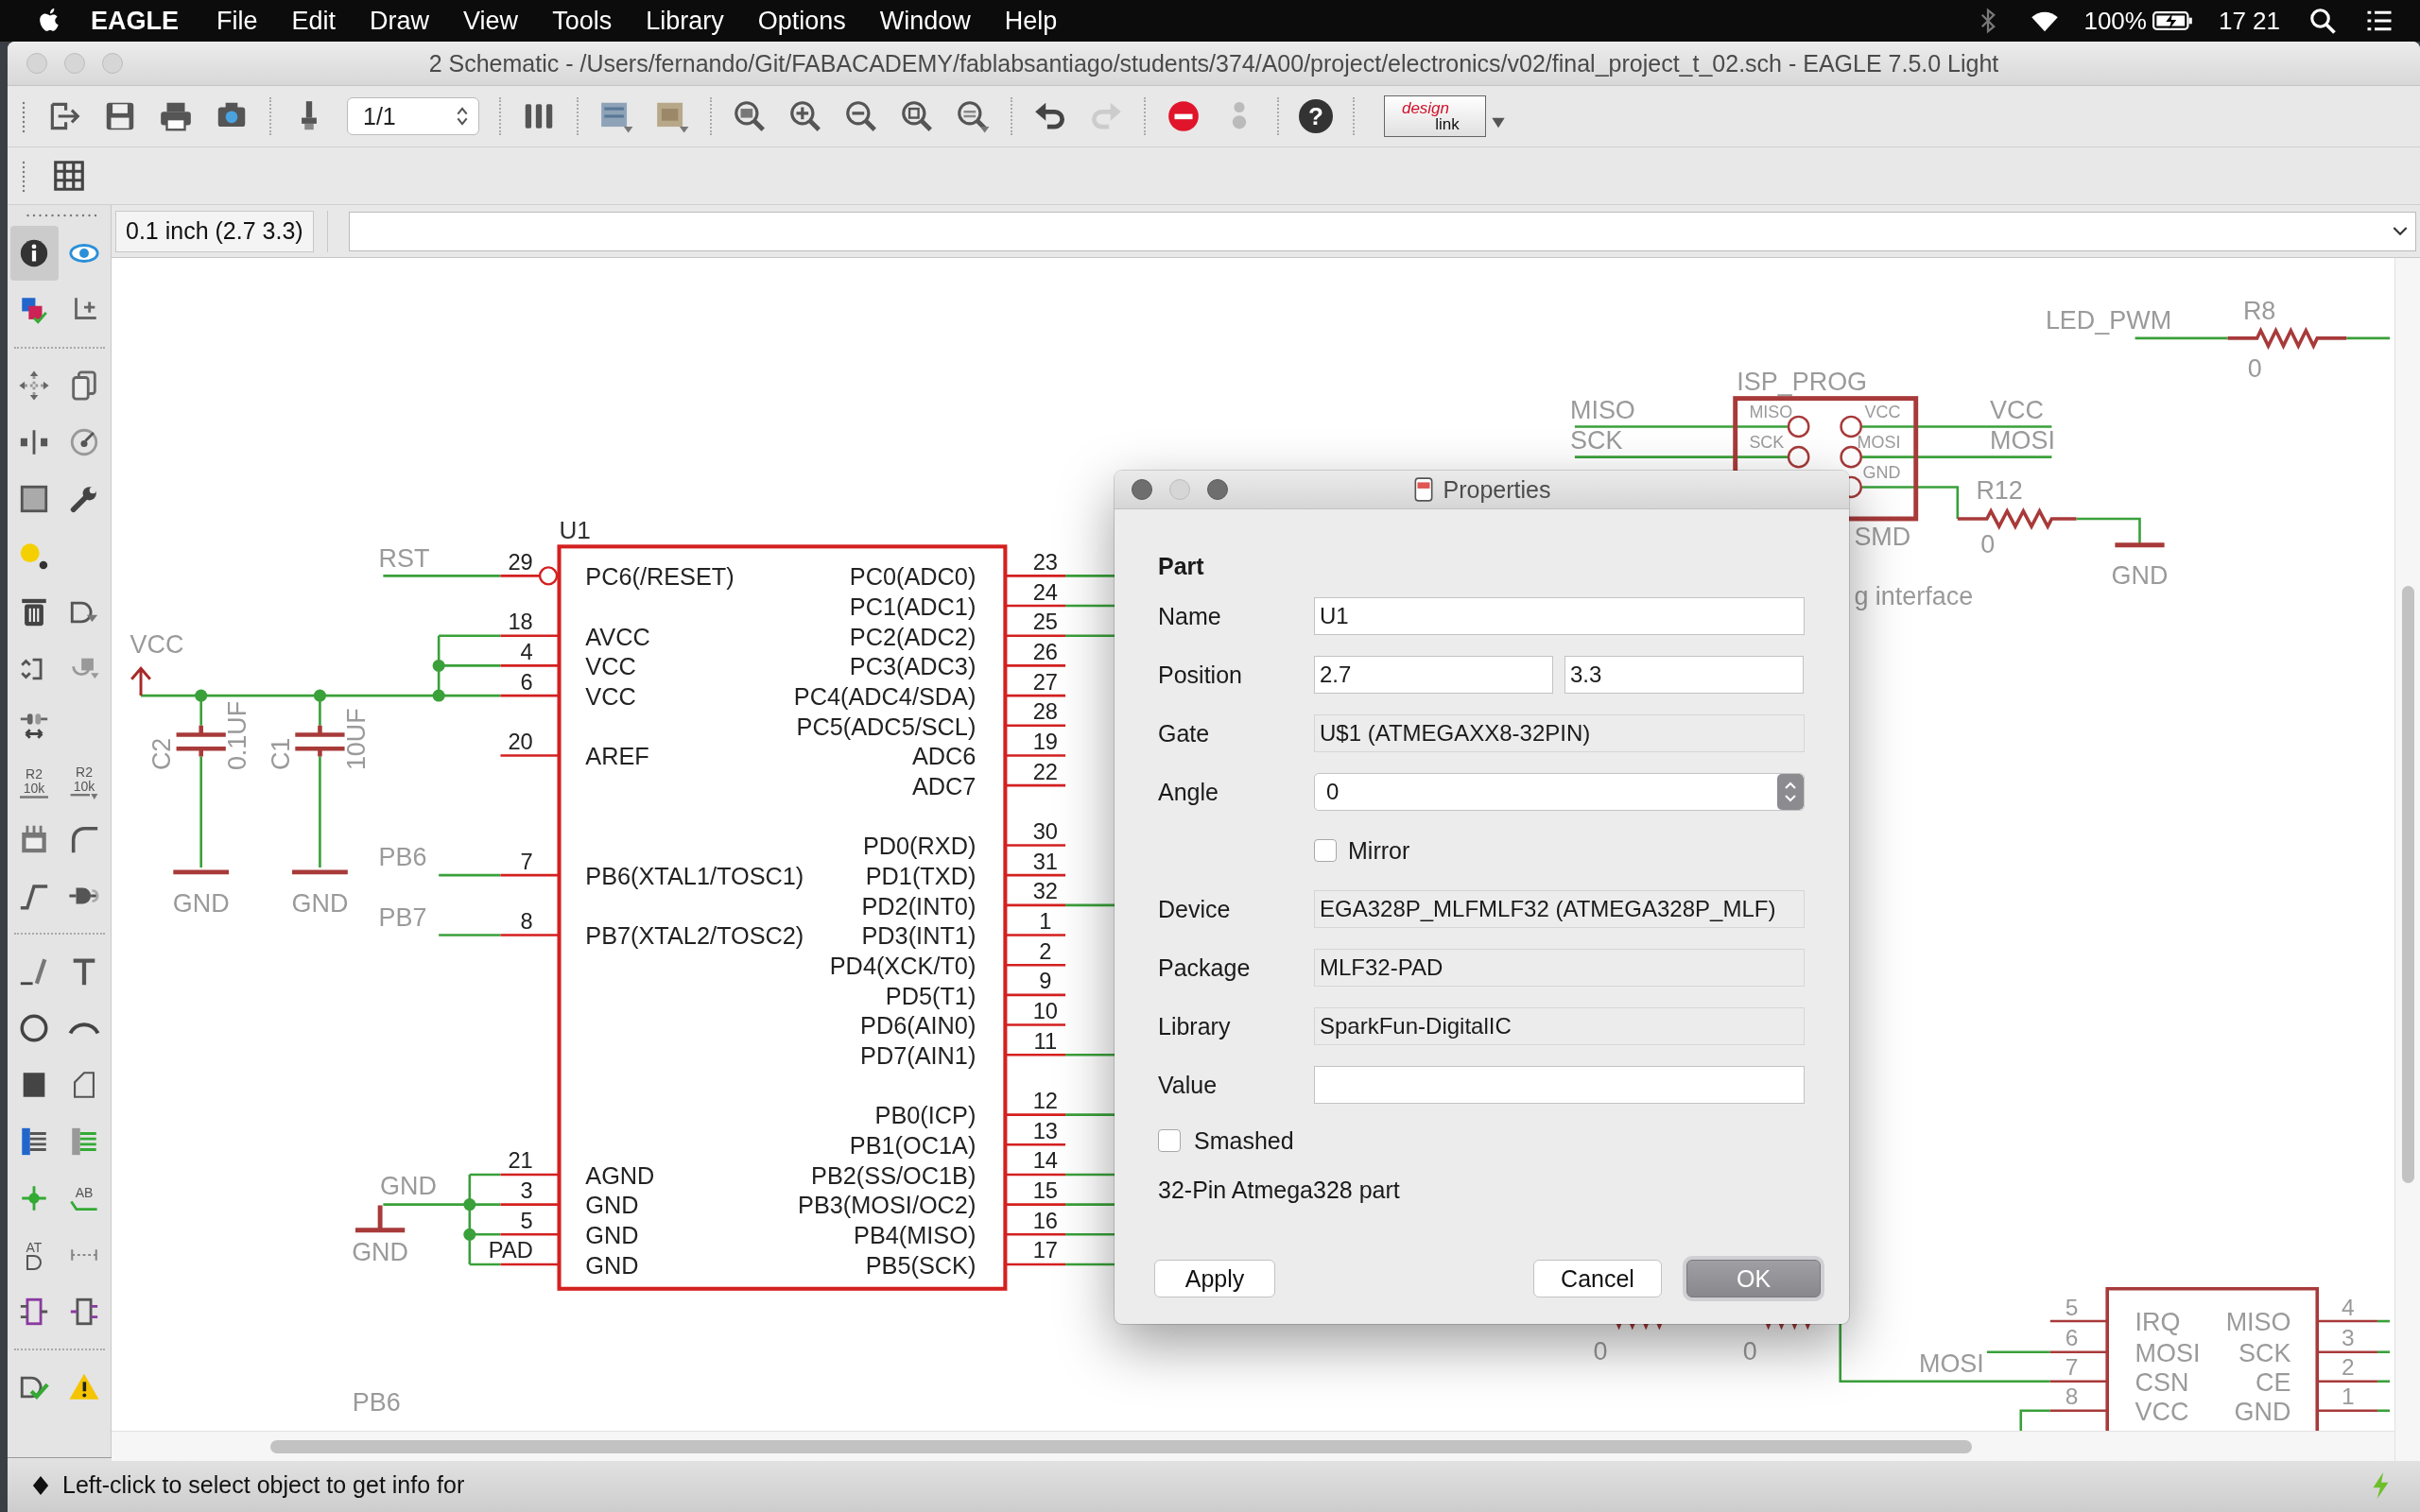  I want to click on pin-number: 5, so click(2072, 1307).